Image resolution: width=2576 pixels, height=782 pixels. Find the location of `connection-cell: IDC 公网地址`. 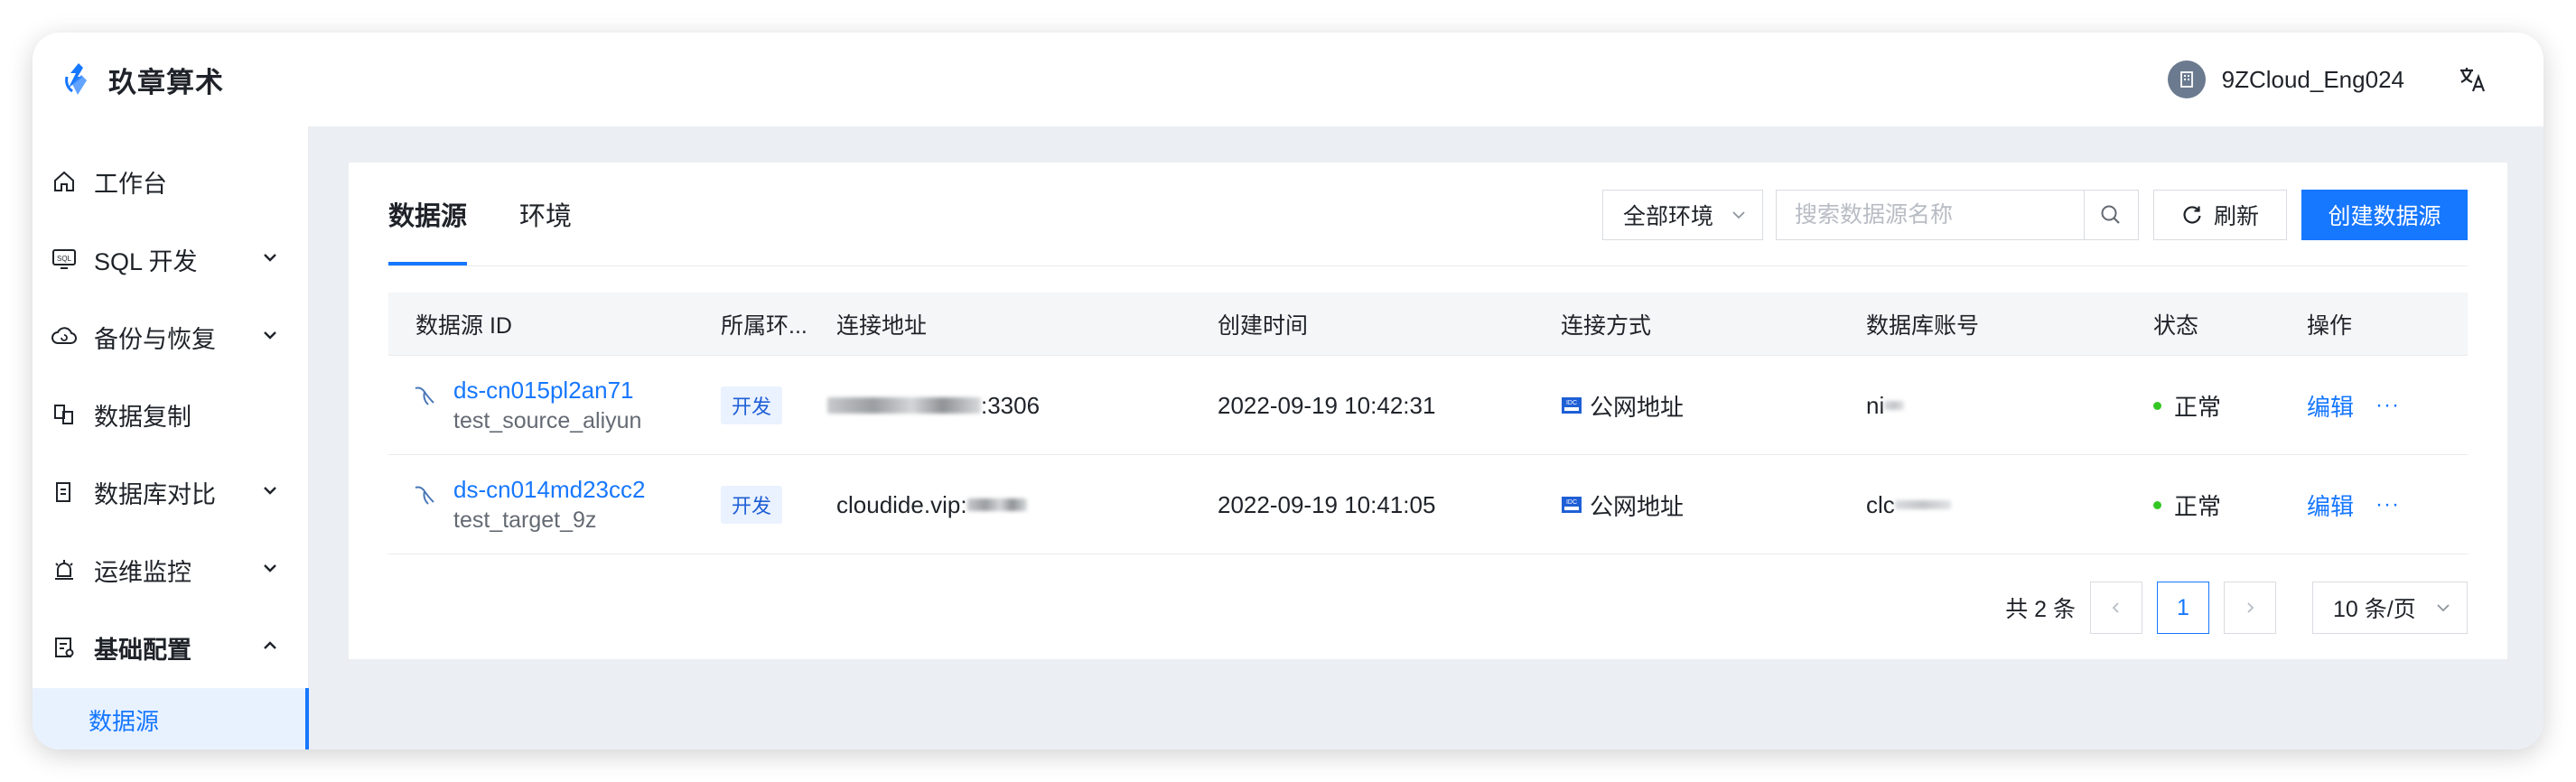

connection-cell: IDC 公网地址 is located at coordinates (1622, 505).